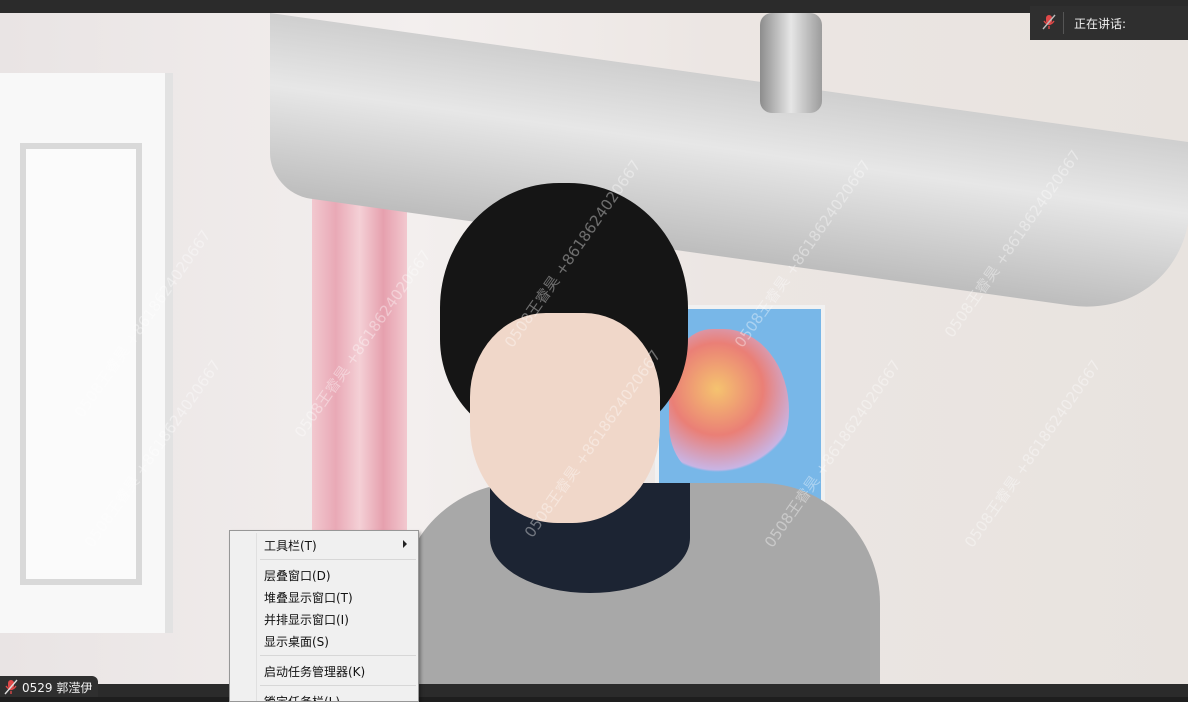  Describe the element at coordinates (57, 688) in the screenshot. I see `participant-name: 0529 郭滢伊` at that location.